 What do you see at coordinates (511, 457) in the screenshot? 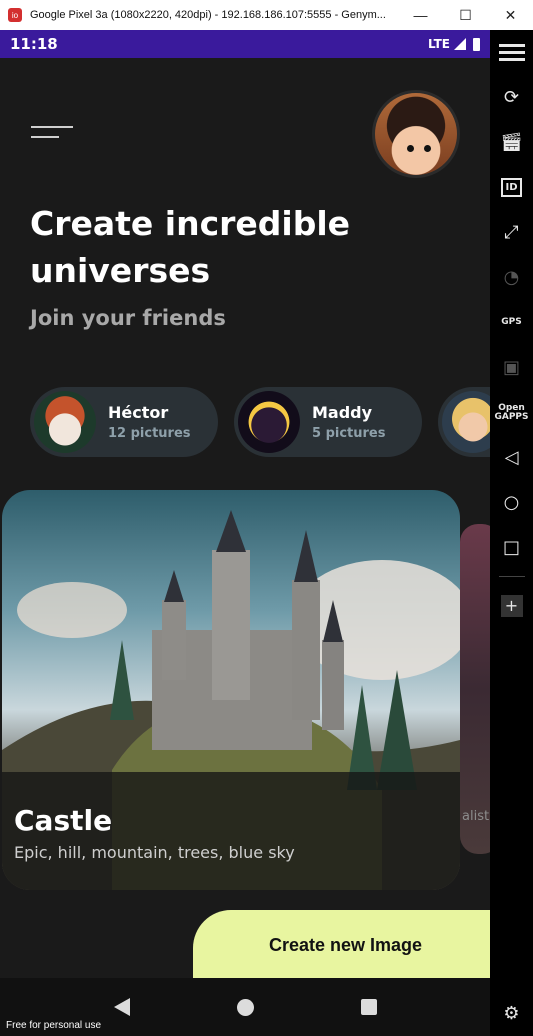
I see `back-icon: ◁` at bounding box center [511, 457].